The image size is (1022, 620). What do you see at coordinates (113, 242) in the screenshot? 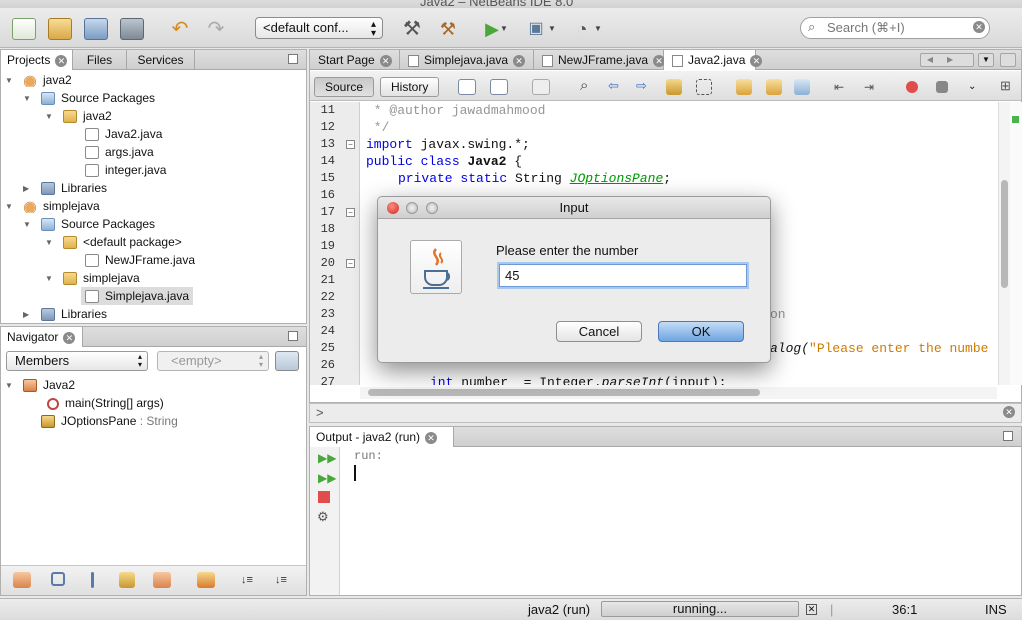
I see `tree-node: ▼ <default package>` at bounding box center [113, 242].